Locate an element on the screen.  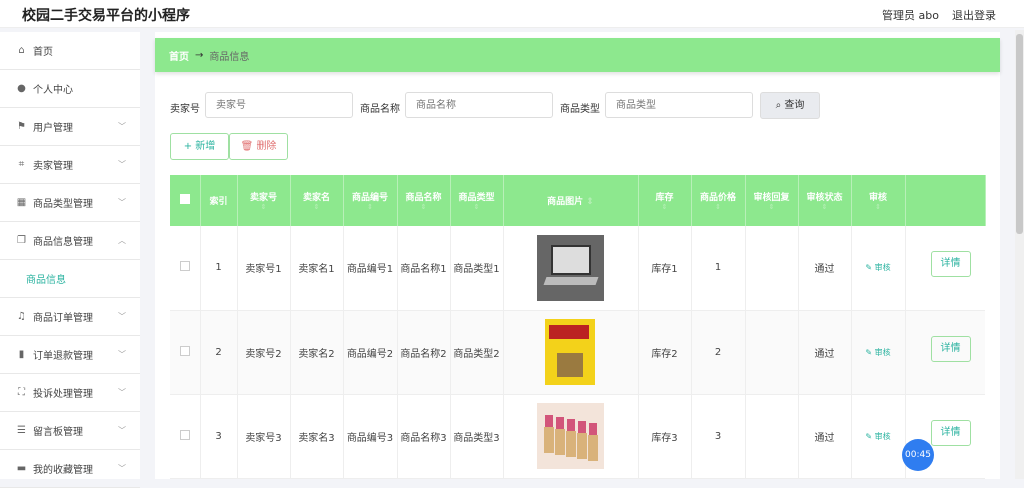
sidebar-item: ▬ 我的收藏管理 ﹀ is located at coordinates (70, 469).